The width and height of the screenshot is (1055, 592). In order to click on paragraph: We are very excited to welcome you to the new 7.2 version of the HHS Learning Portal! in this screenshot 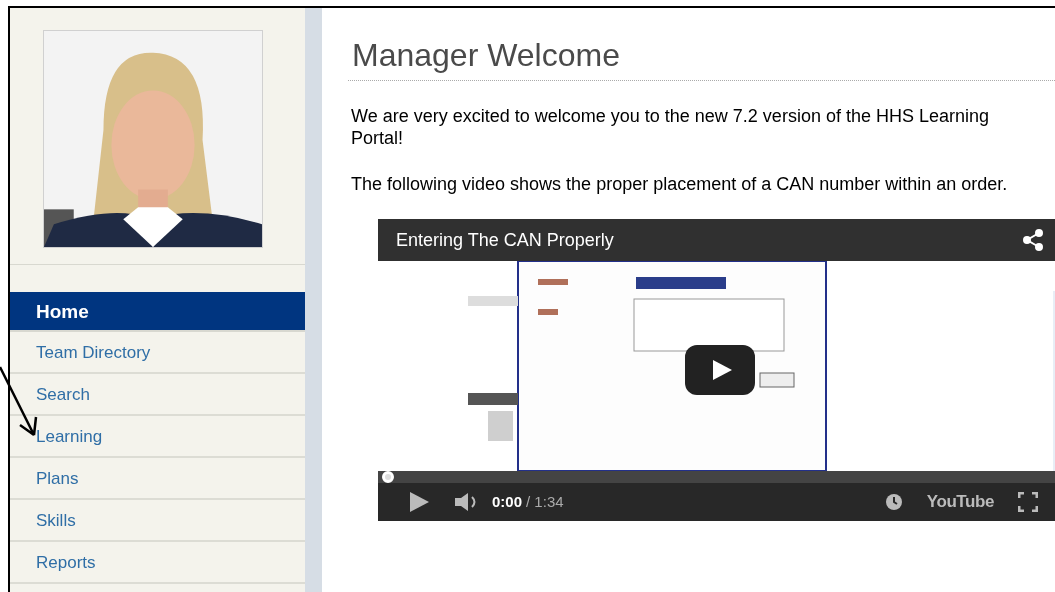, I will do `click(670, 127)`.